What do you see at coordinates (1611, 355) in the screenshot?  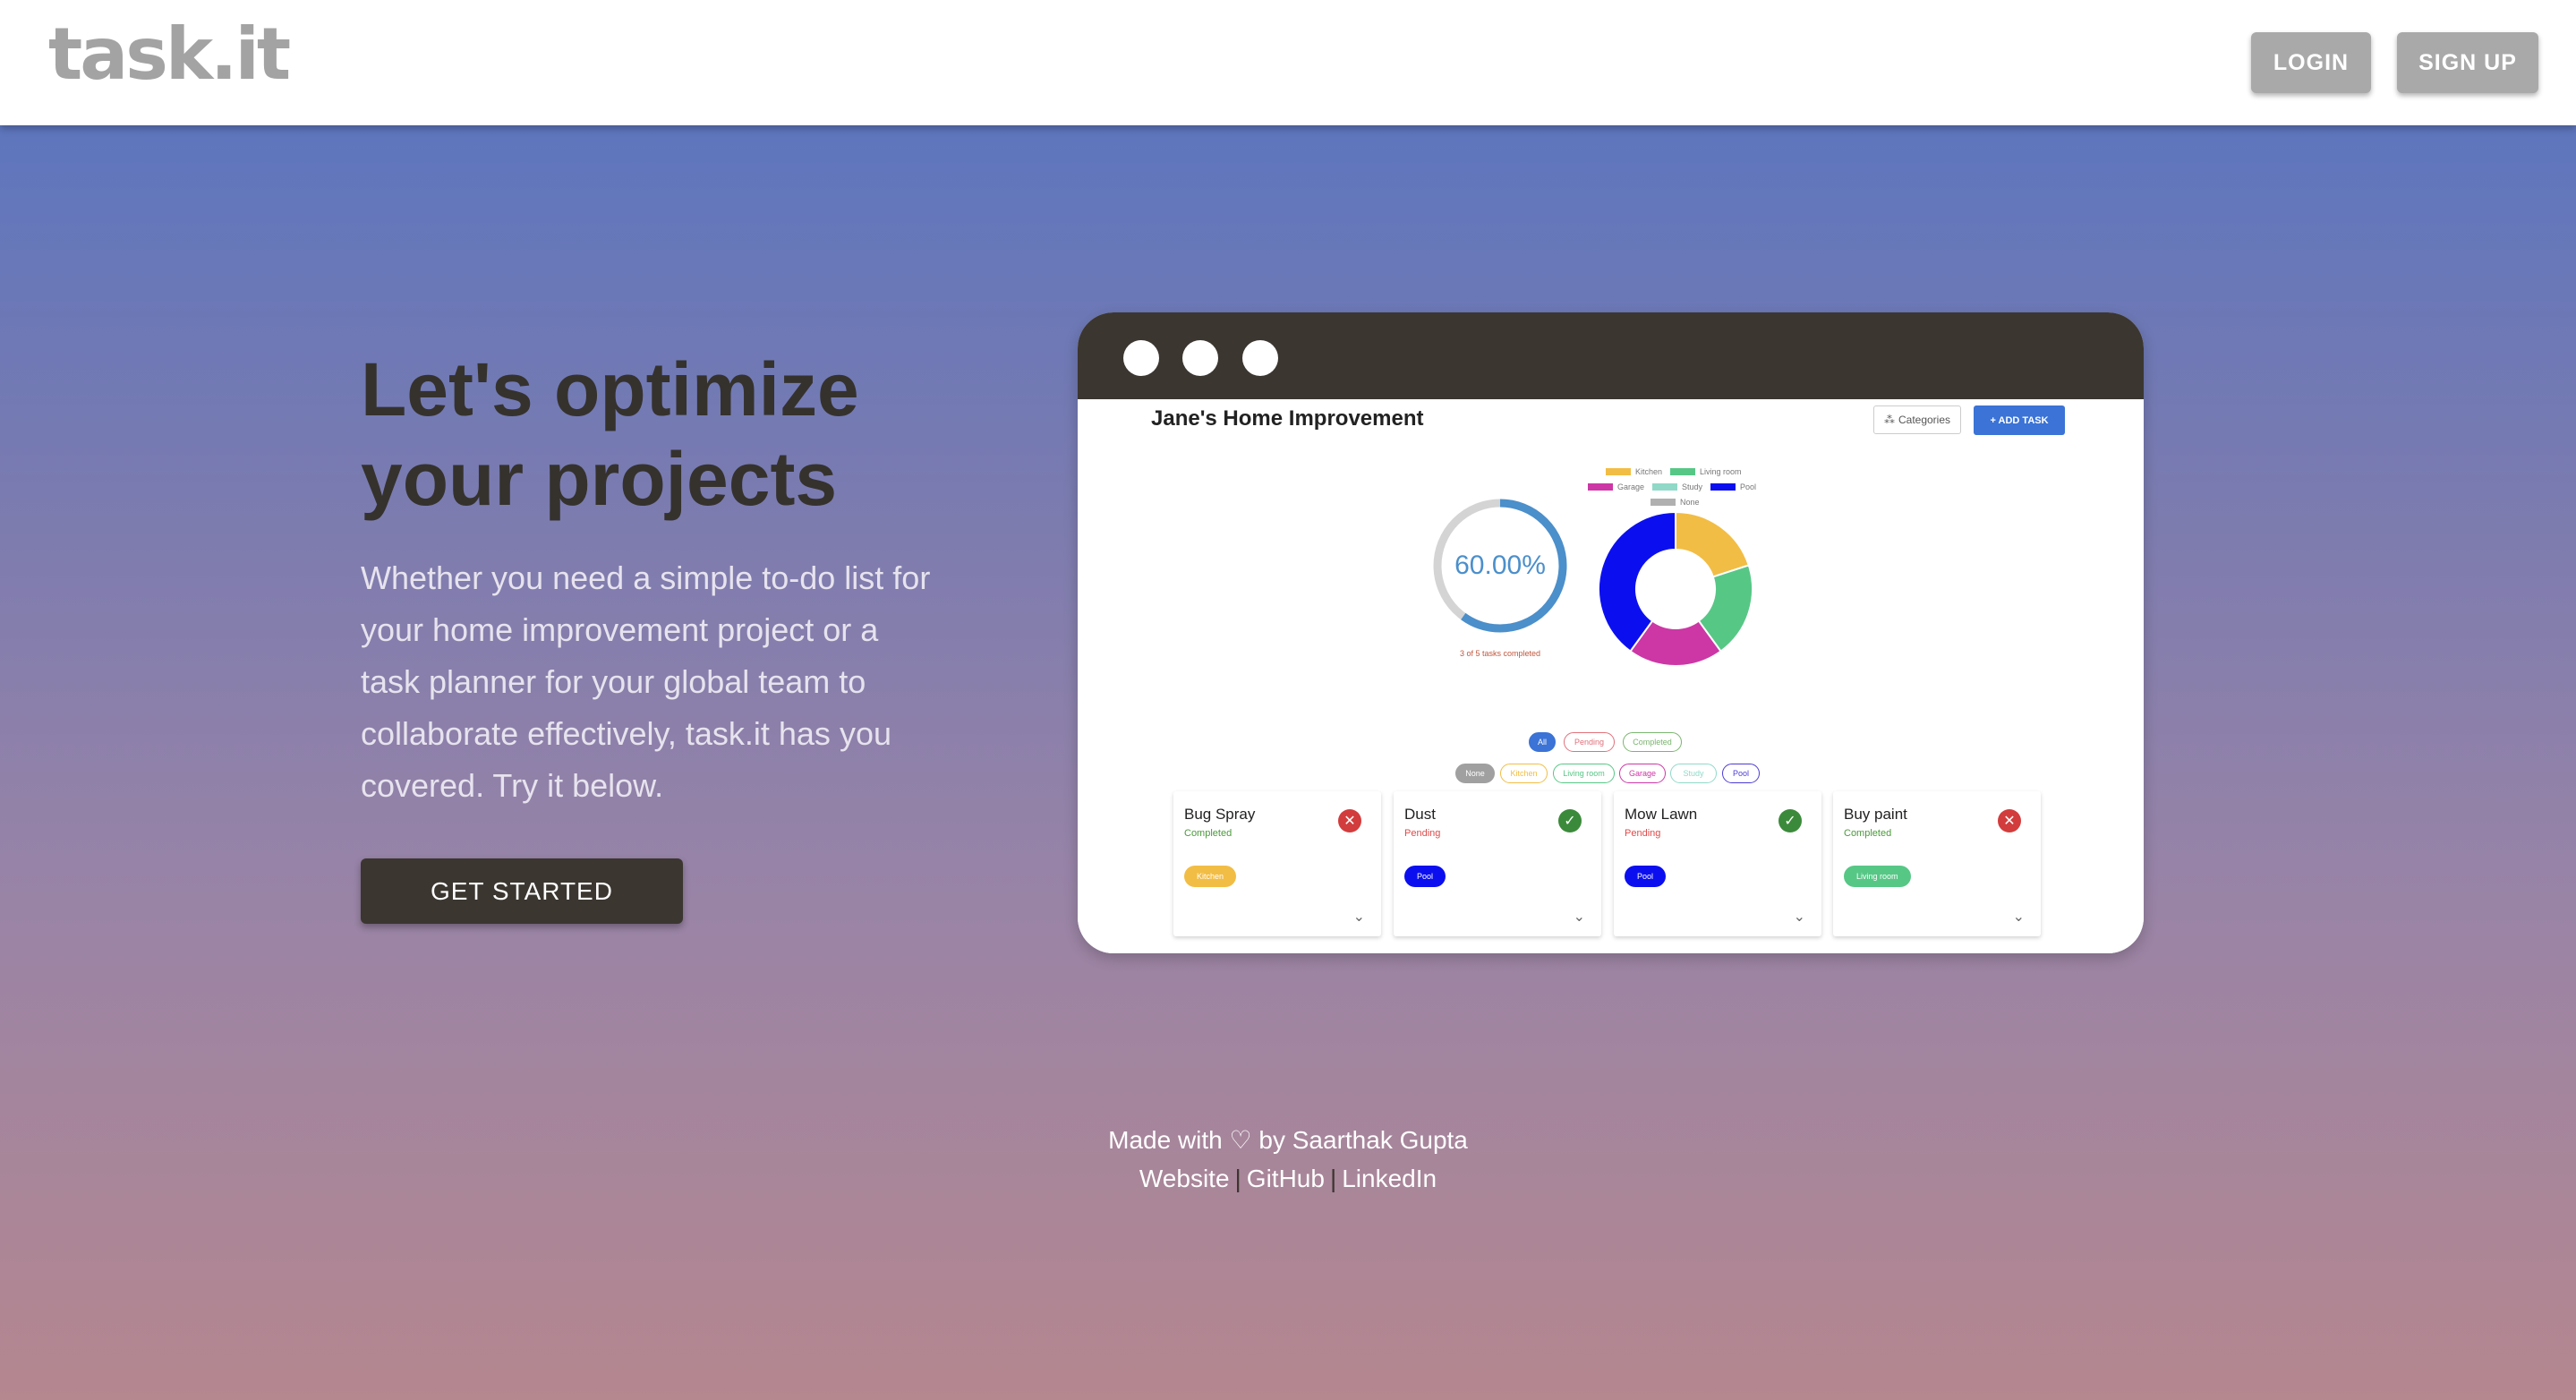 I see `browser-title-bar` at bounding box center [1611, 355].